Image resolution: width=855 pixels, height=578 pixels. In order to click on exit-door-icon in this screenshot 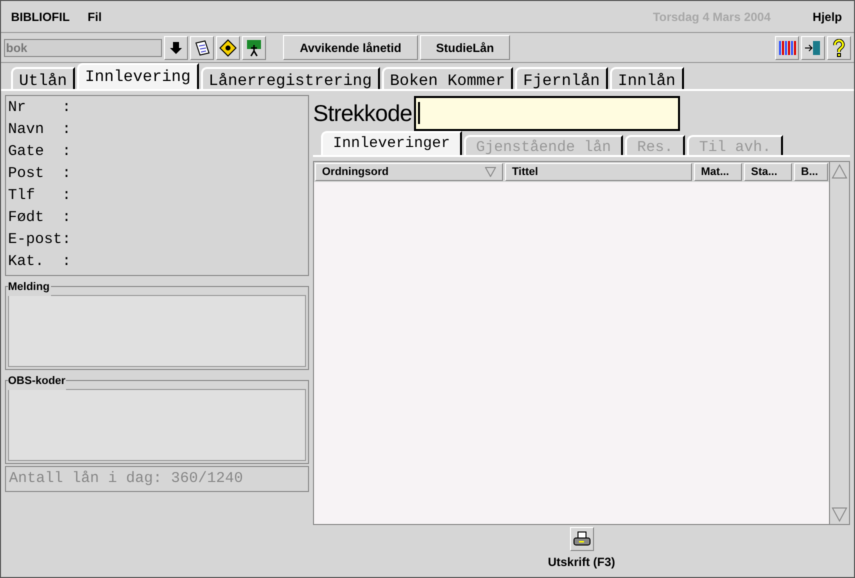, I will do `click(813, 48)`.